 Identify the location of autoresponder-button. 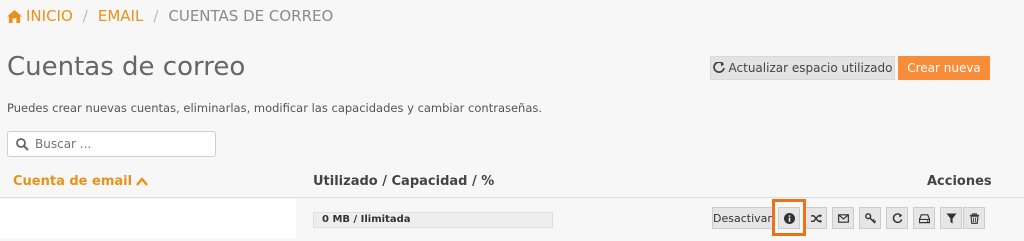
(843, 218).